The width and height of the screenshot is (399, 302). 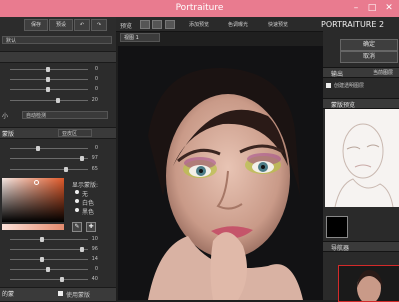 I want to click on slider-value: 40, so click(x=94, y=279).